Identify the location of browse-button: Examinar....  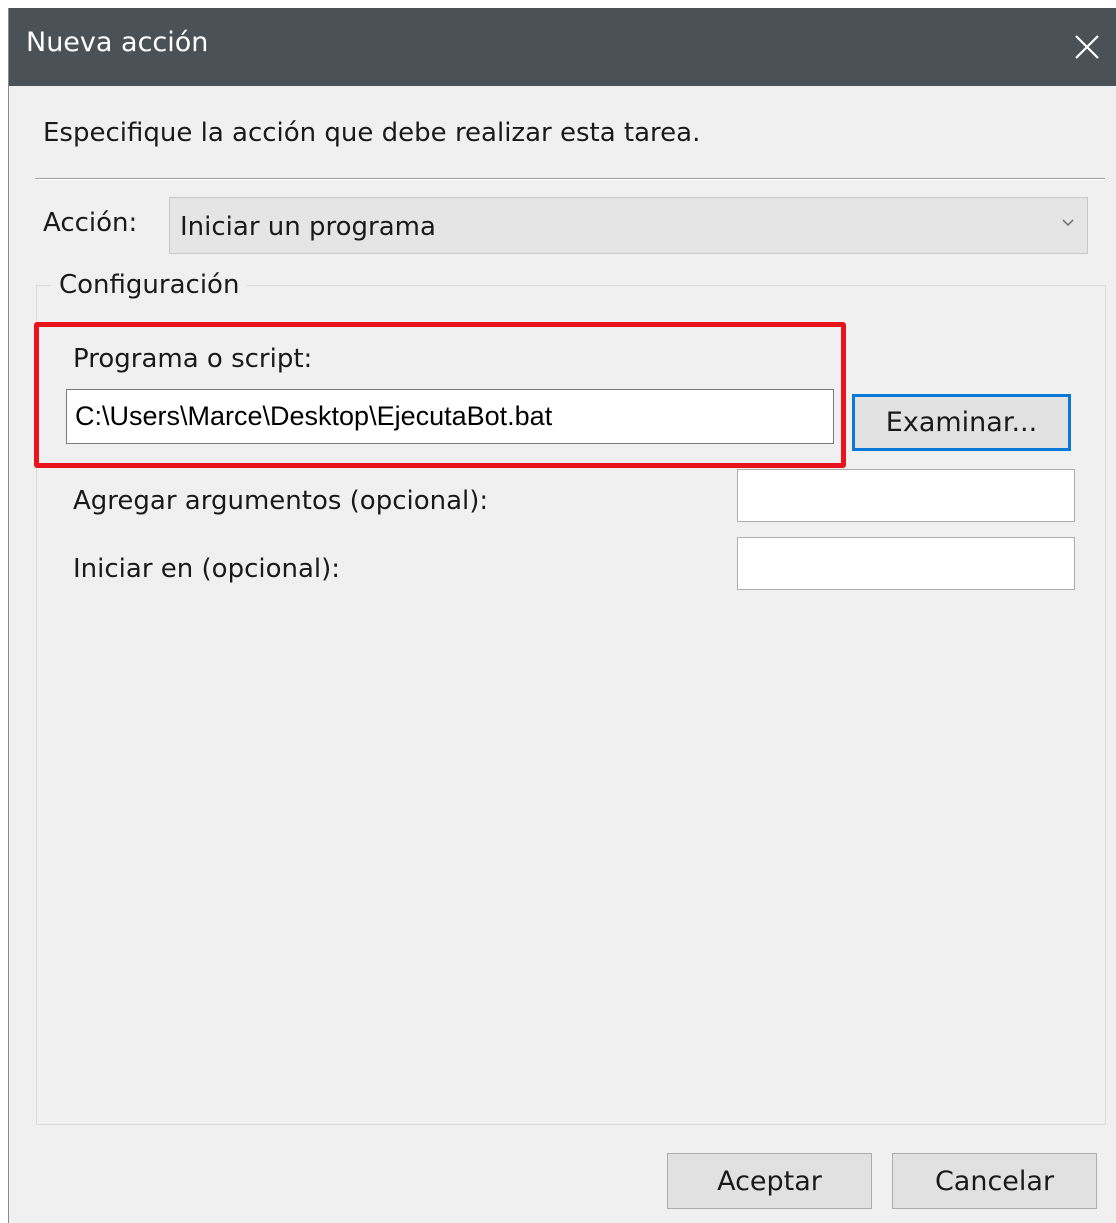
(961, 422).